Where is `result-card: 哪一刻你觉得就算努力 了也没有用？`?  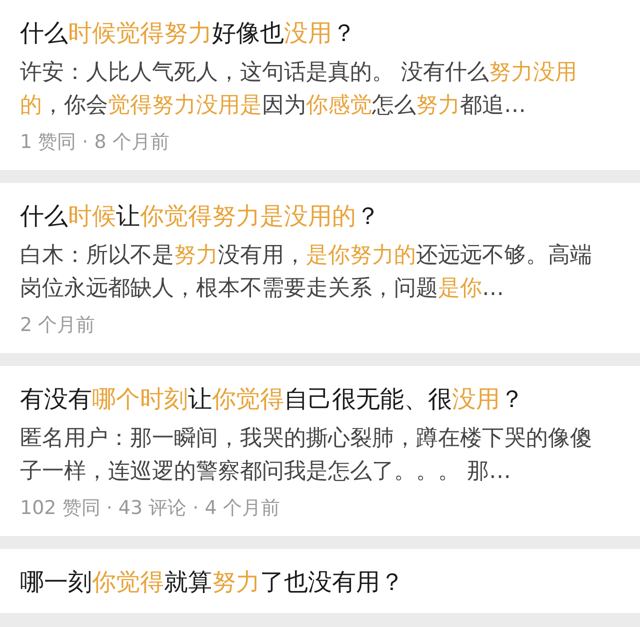
result-card: 哪一刻你觉得就算努力 了也没有用？ is located at coordinates (320, 581).